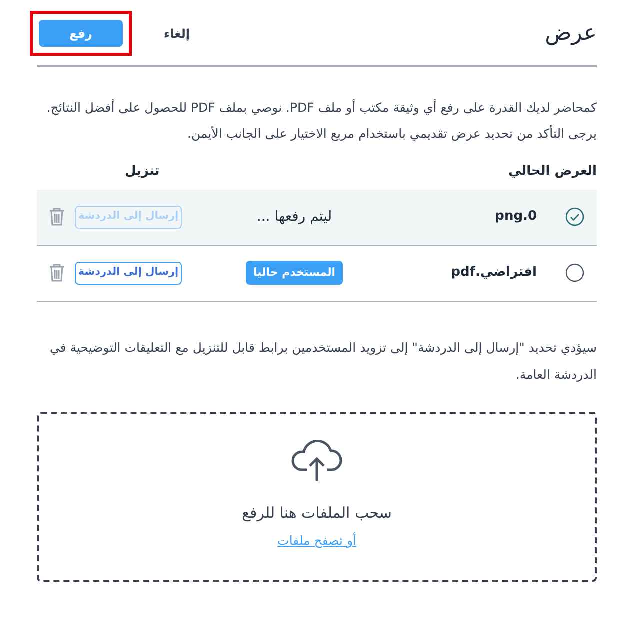  What do you see at coordinates (575, 217) in the screenshot?
I see `checked-circle-icon` at bounding box center [575, 217].